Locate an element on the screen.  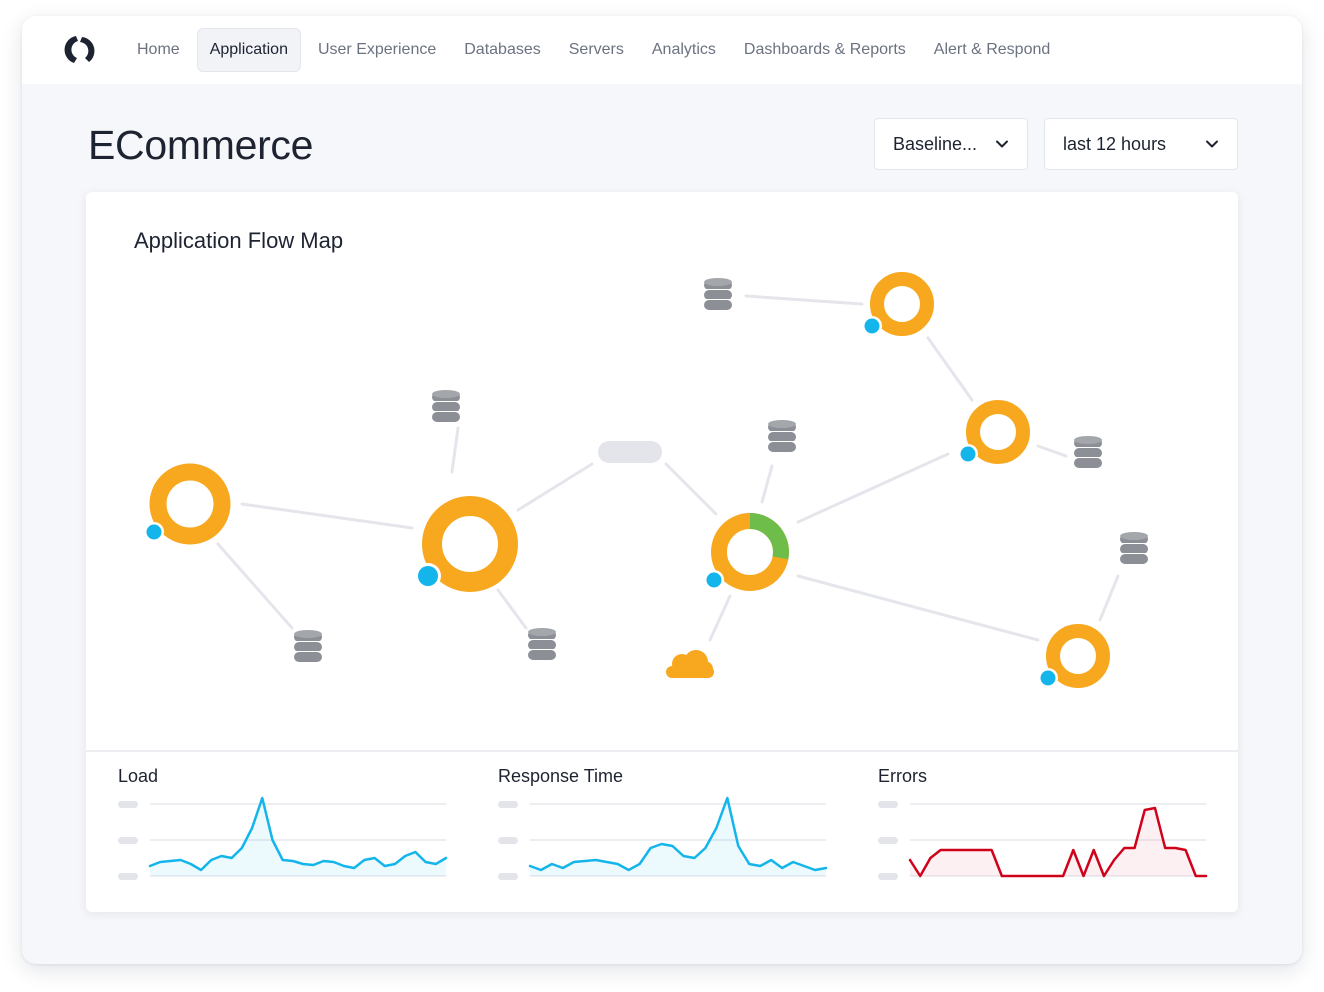
nav-item-servers: Servers is located at coordinates (596, 50).